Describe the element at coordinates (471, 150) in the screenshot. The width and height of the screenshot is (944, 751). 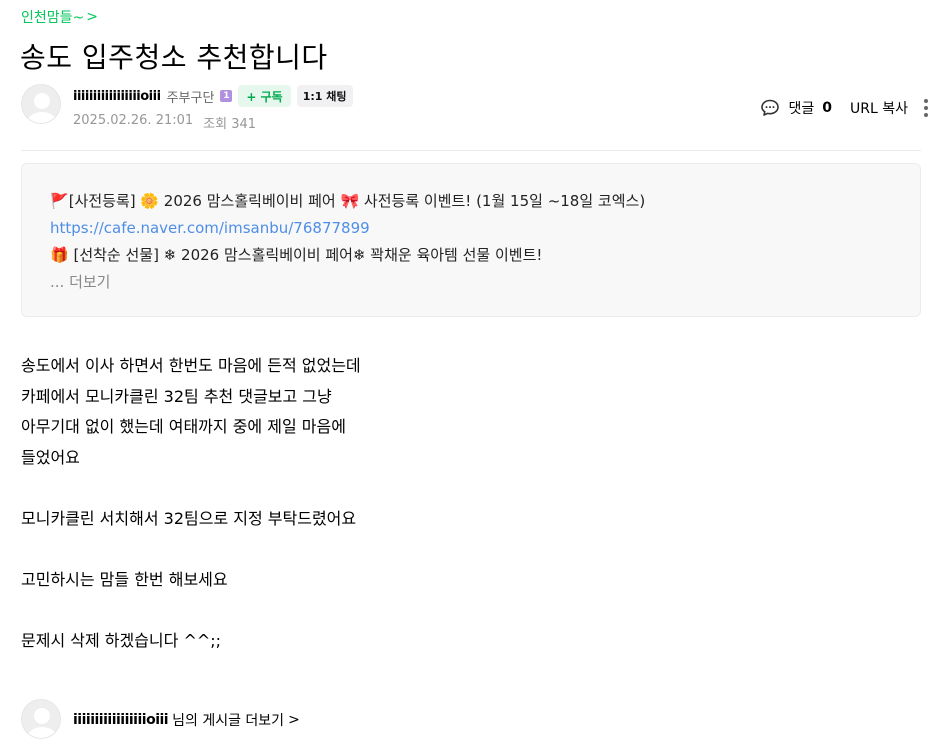
I see `header-divider` at that location.